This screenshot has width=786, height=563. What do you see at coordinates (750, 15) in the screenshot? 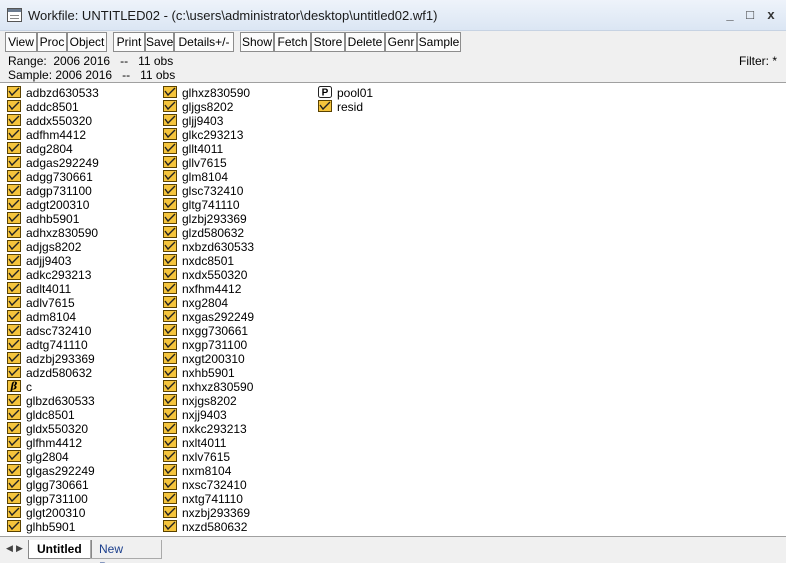
I see `maximize-icon: □` at bounding box center [750, 15].